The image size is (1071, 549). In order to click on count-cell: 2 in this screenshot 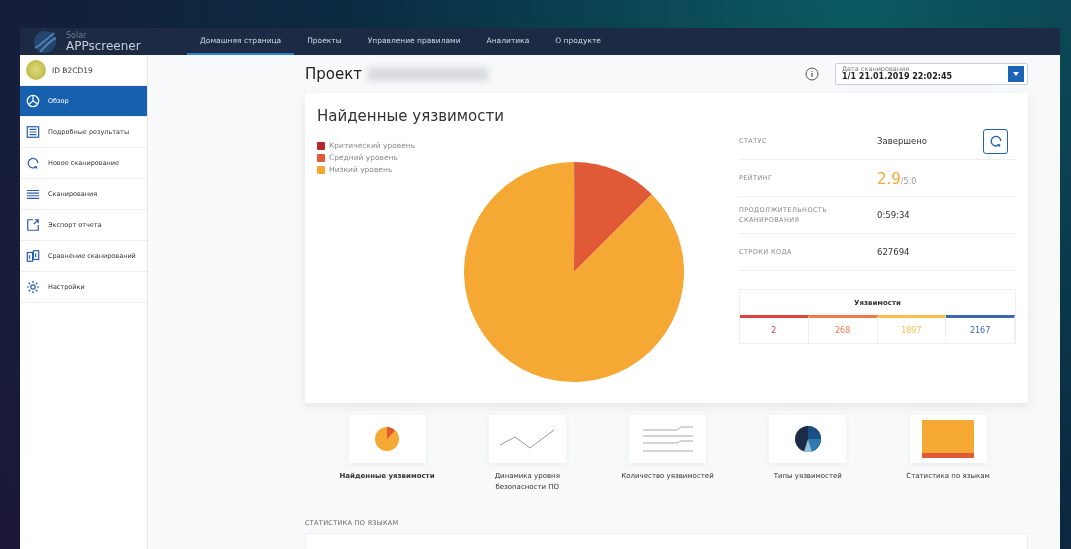, I will do `click(774, 329)`.